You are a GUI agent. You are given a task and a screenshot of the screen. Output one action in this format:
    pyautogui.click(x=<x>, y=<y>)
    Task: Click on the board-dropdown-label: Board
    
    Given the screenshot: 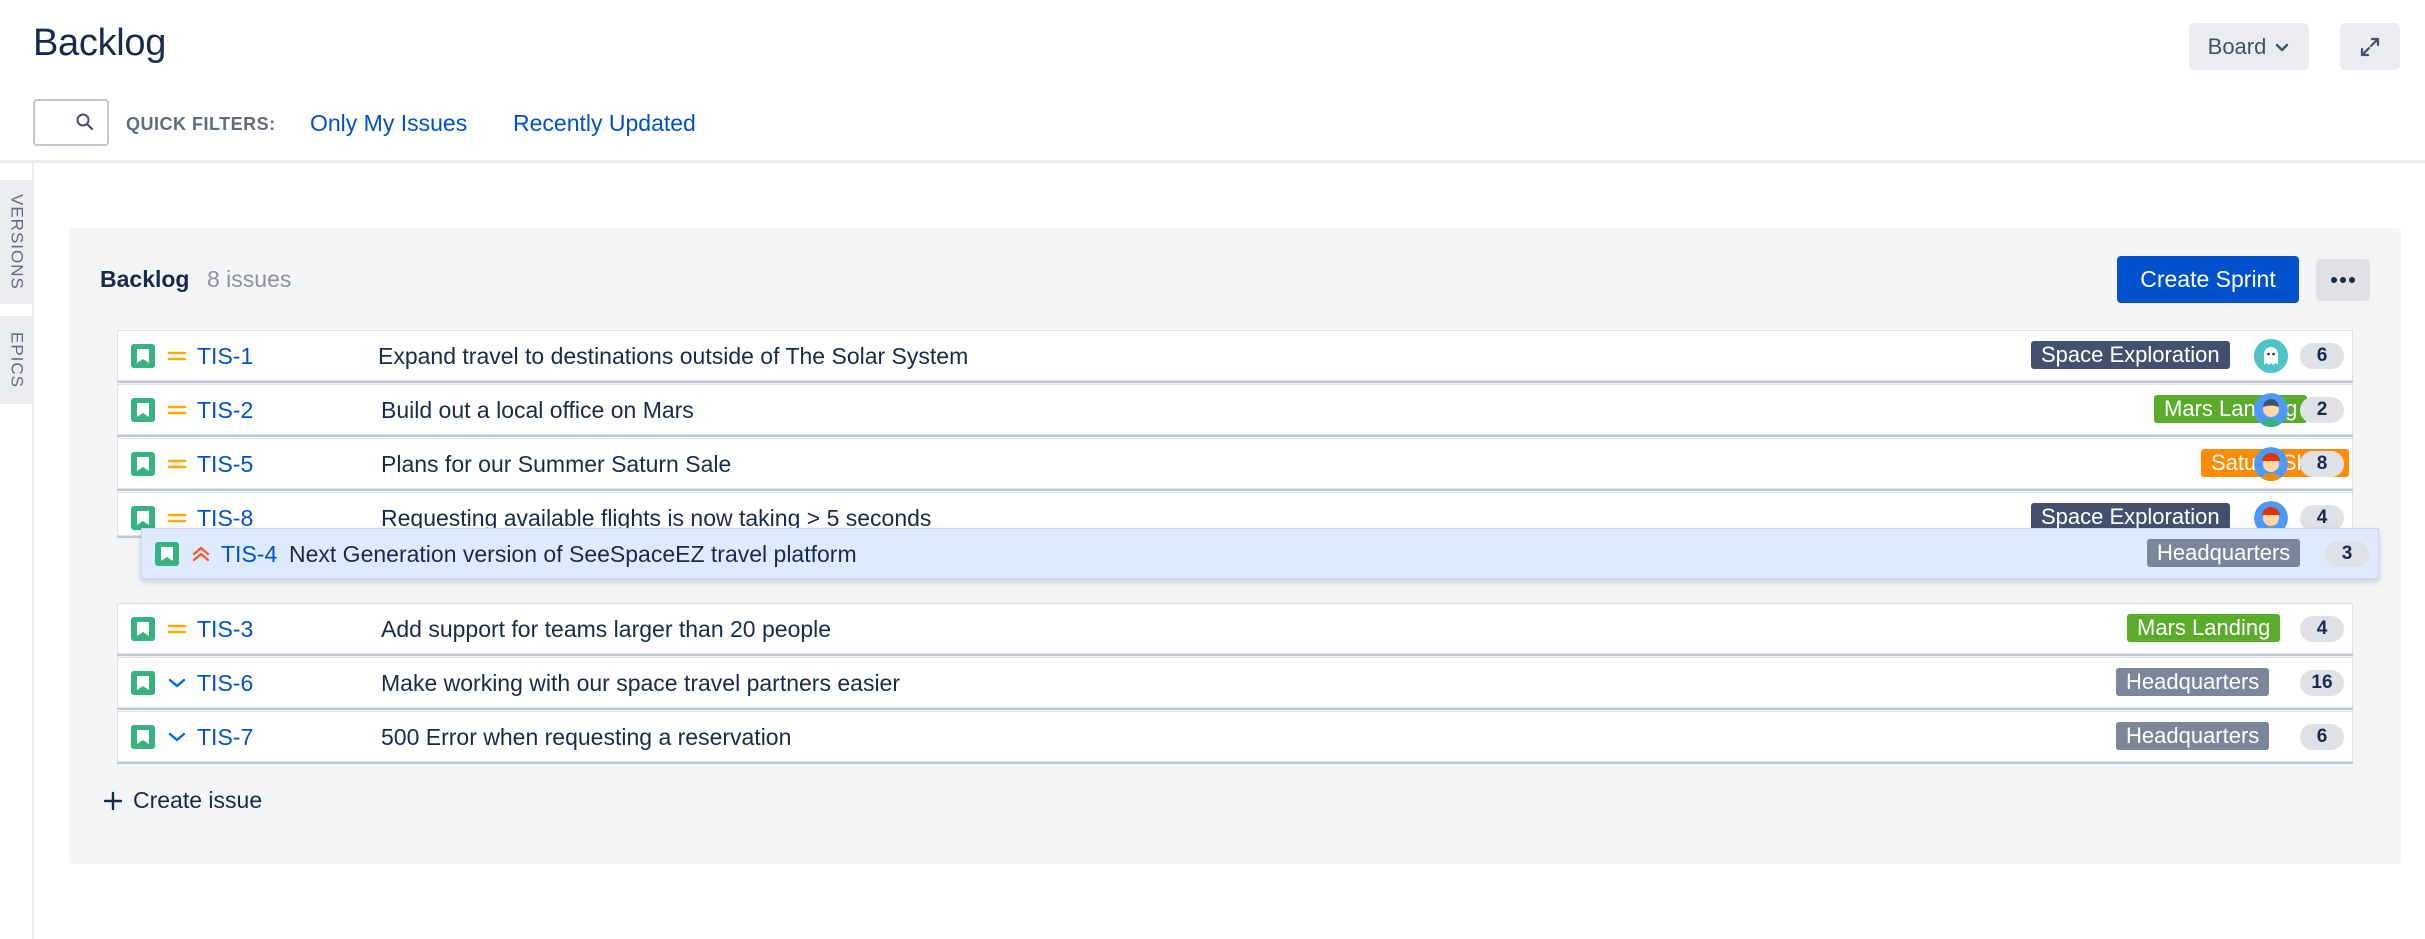 What is the action you would take?
    pyautogui.click(x=2237, y=46)
    